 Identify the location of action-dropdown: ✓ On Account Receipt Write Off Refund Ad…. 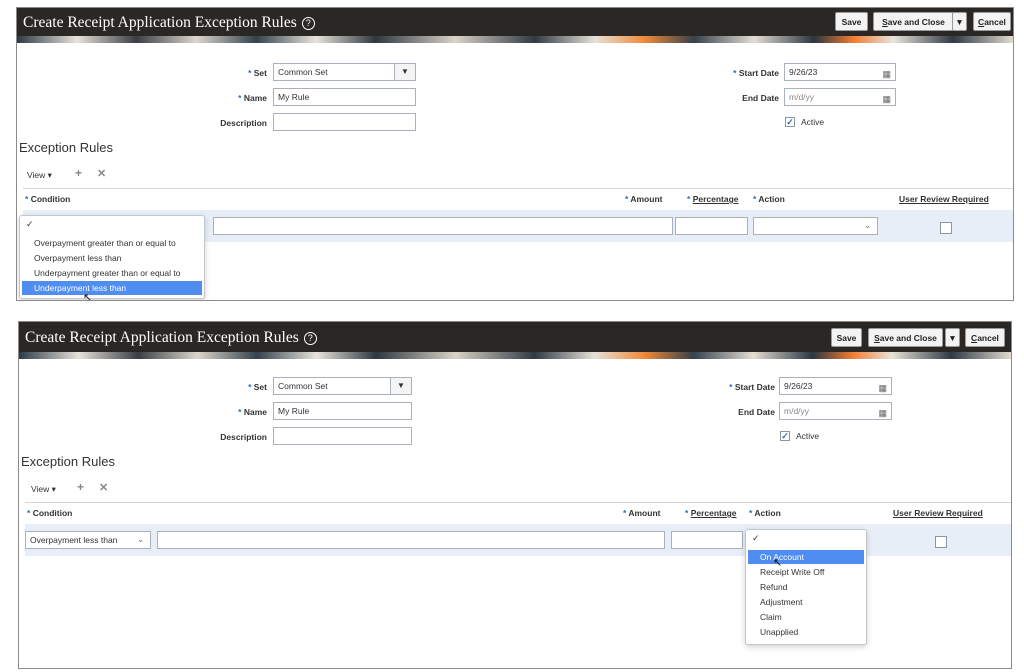
(806, 587).